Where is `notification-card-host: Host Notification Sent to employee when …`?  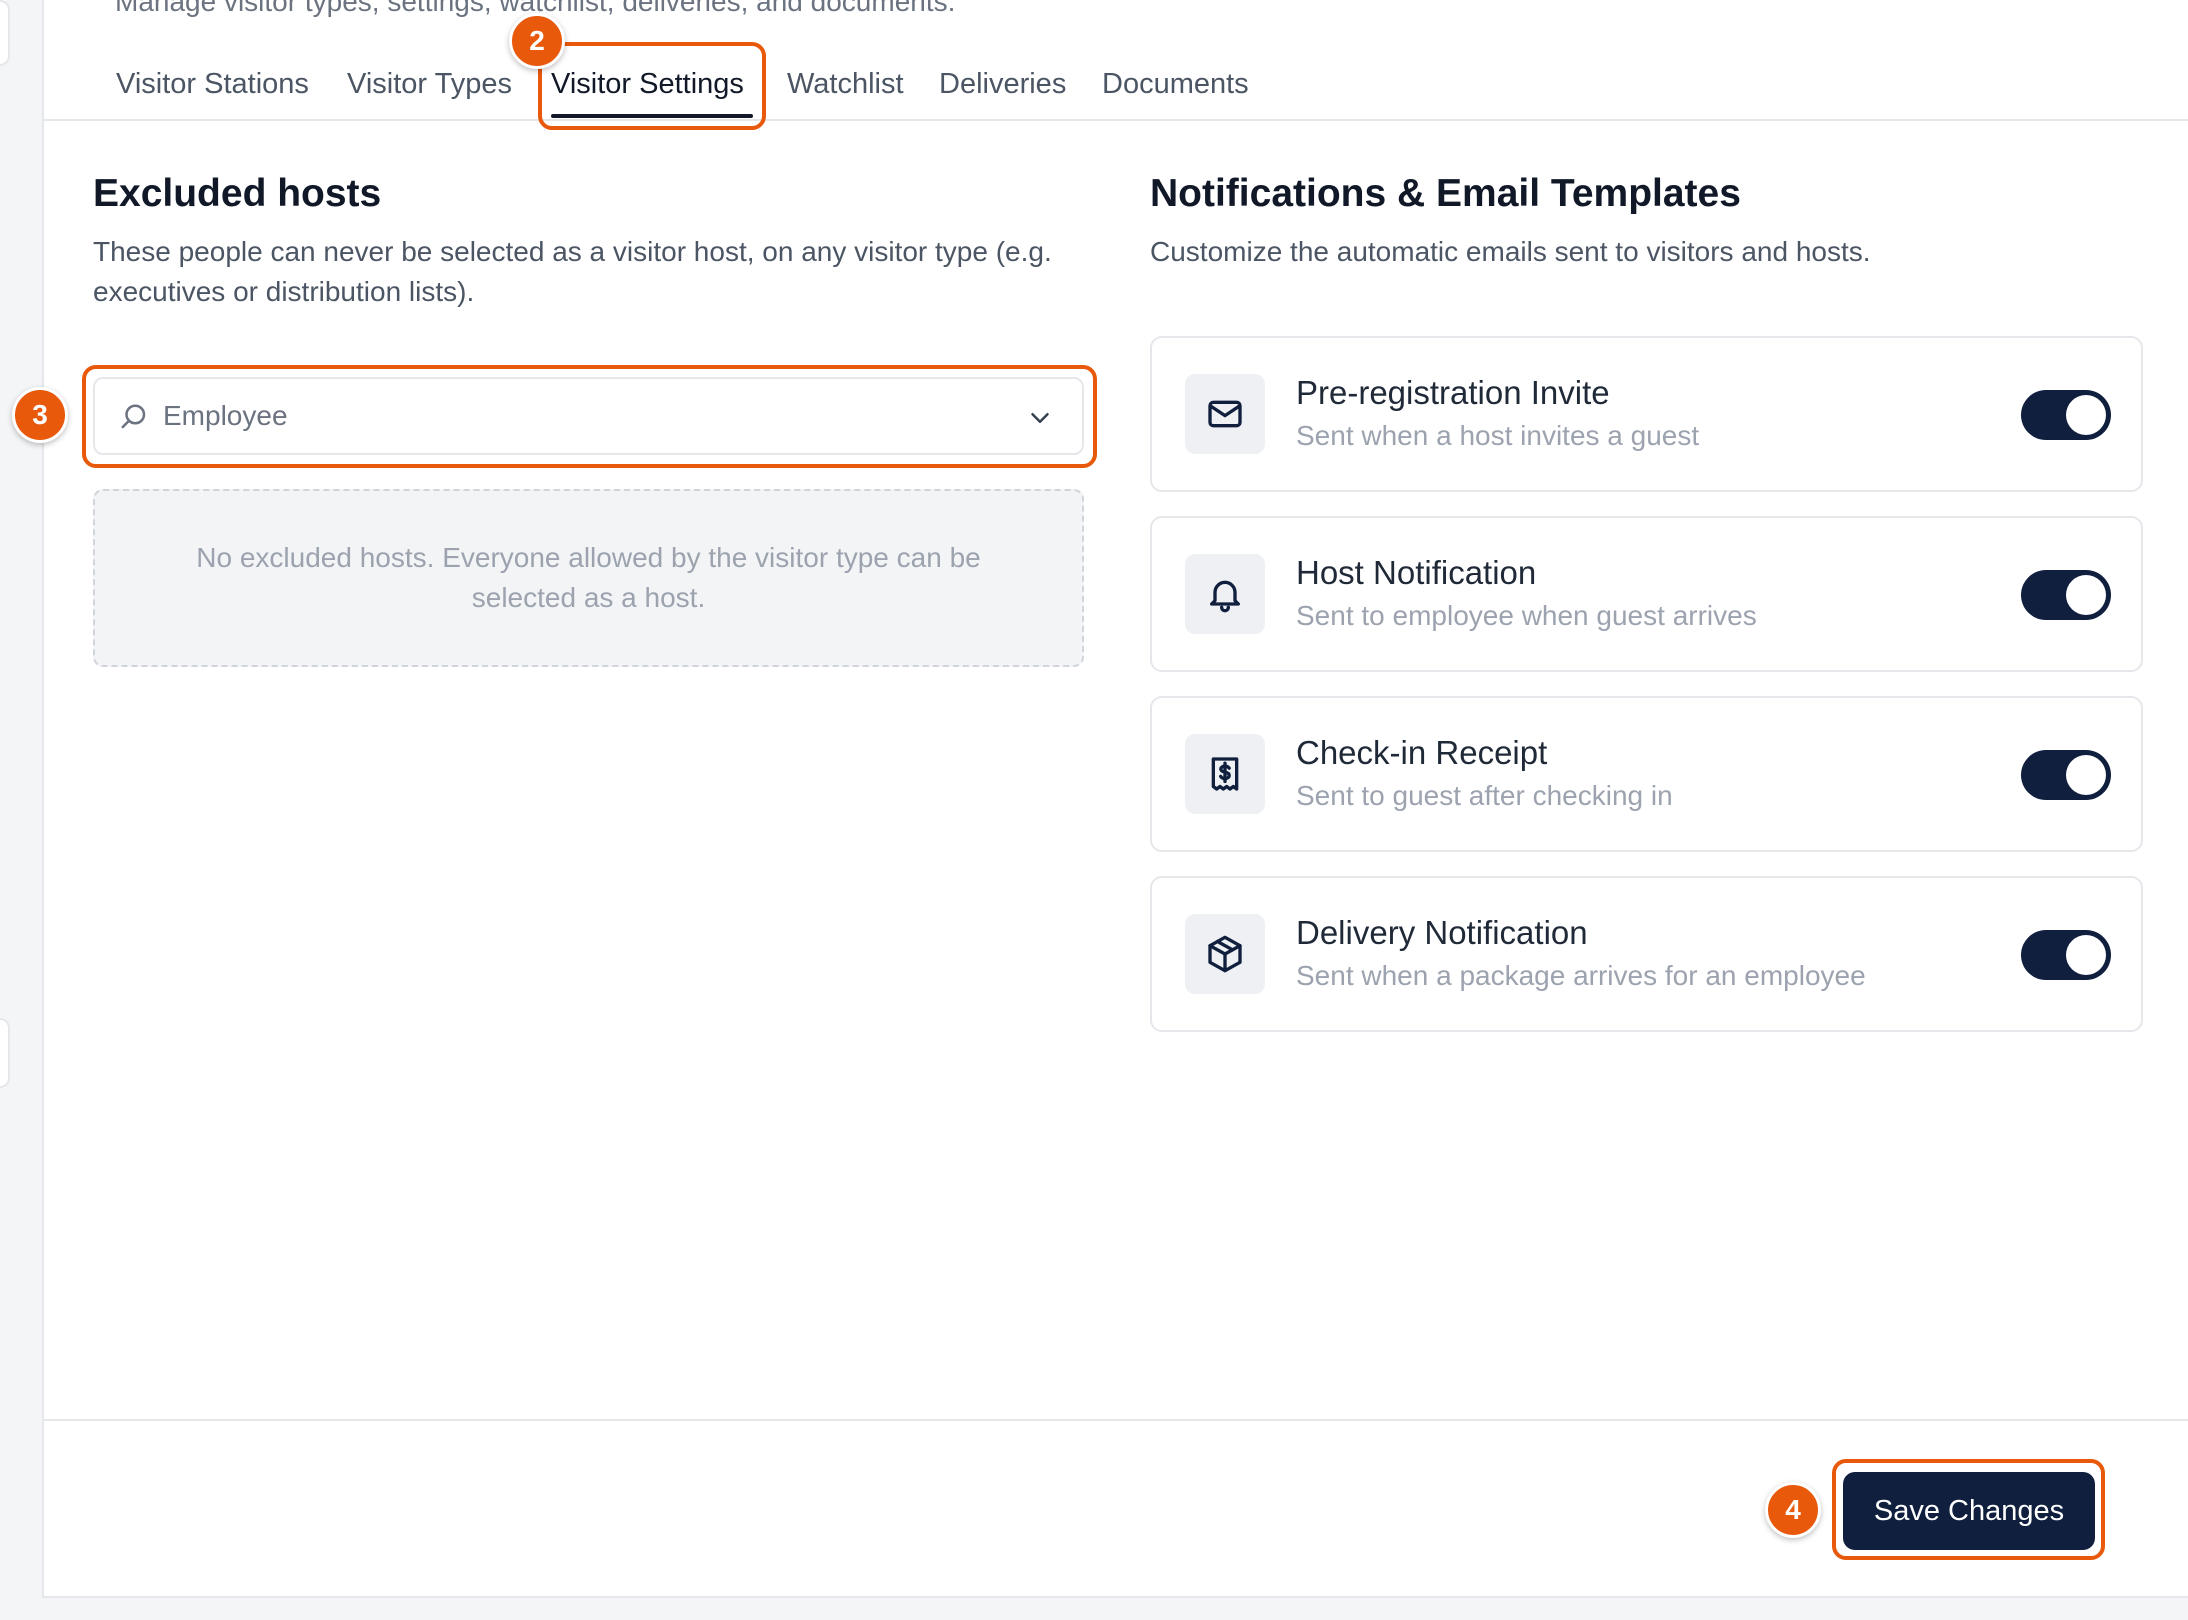
notification-card-host: Host Notification Sent to employee when … is located at coordinates (1646, 594).